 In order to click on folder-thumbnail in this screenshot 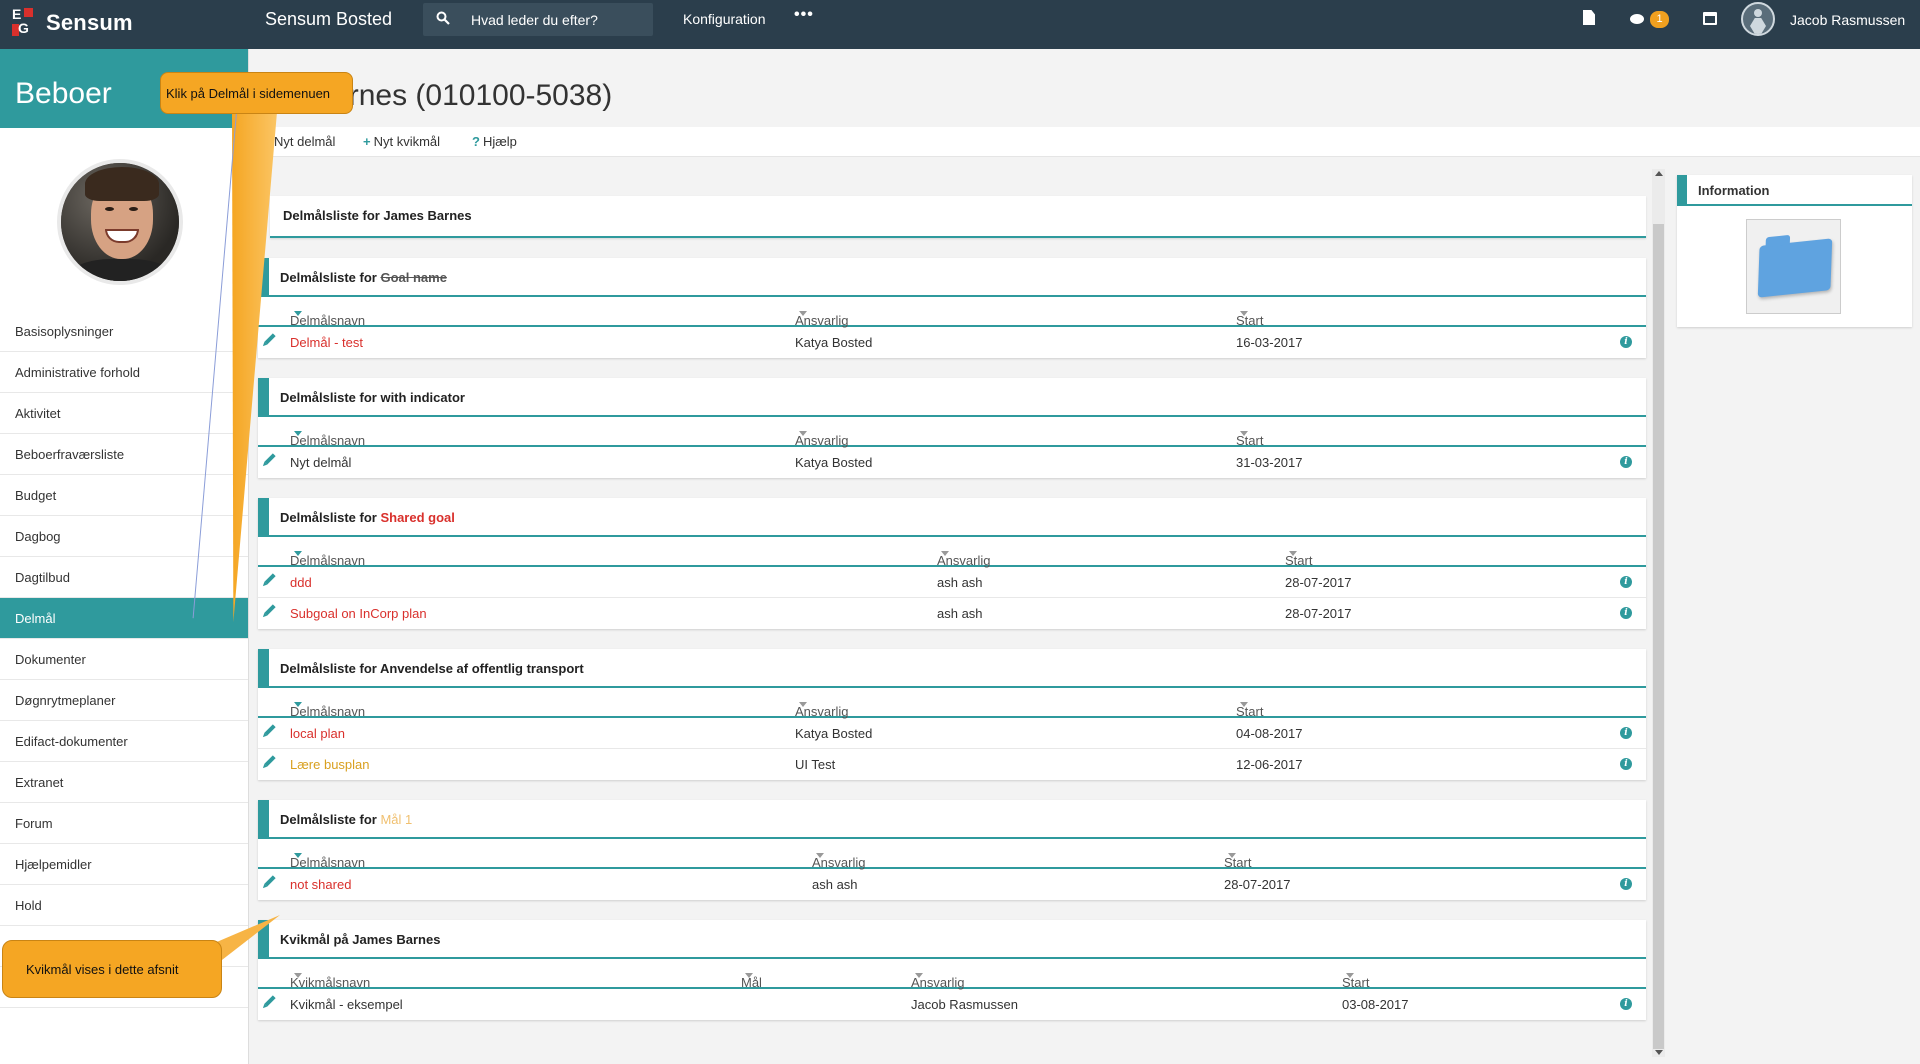, I will do `click(1793, 266)`.